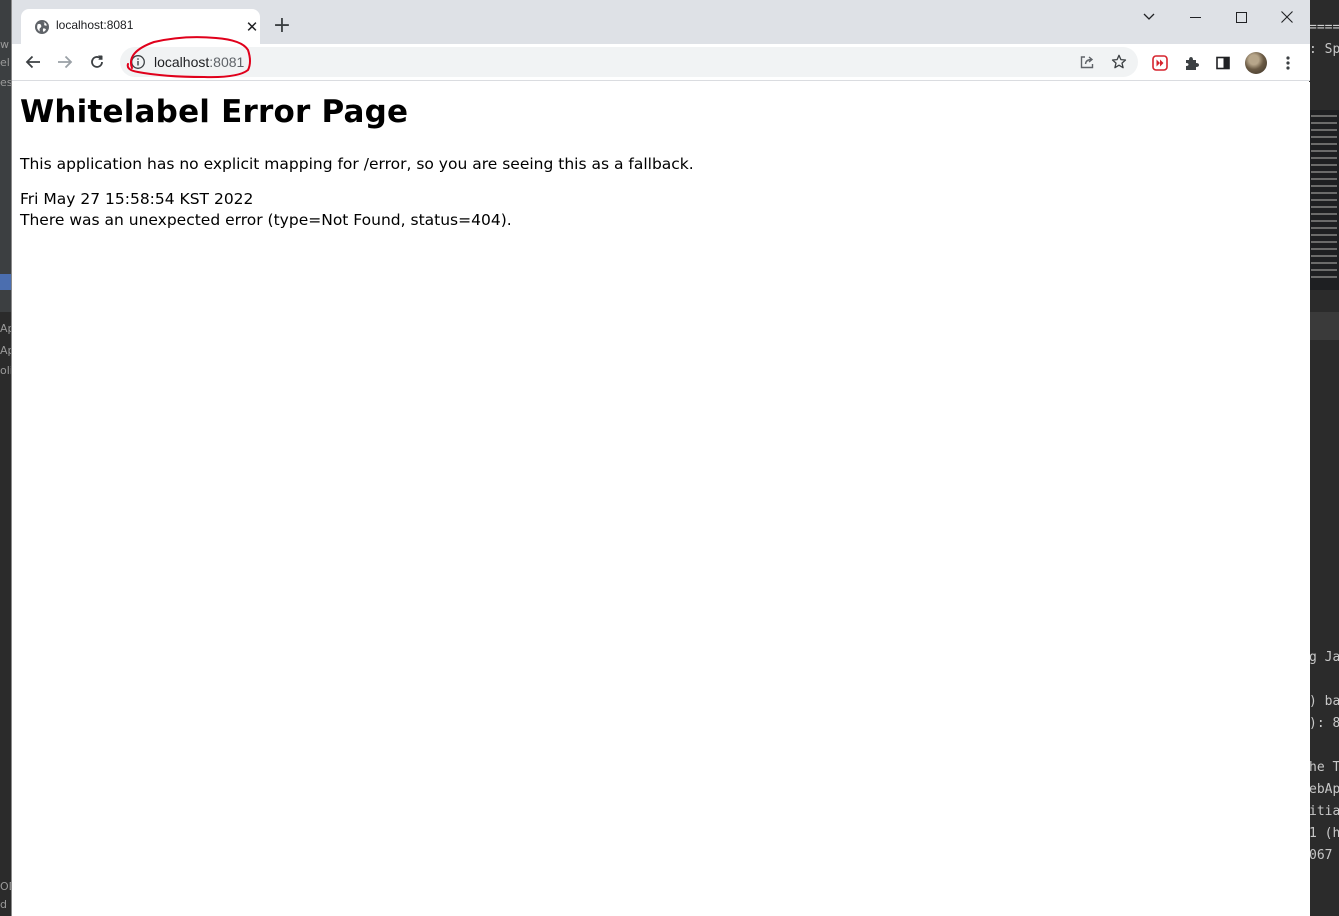 The image size is (1339, 916). Describe the element at coordinates (1321, 855) in the screenshot. I see `ide-code-fragment: 067` at that location.